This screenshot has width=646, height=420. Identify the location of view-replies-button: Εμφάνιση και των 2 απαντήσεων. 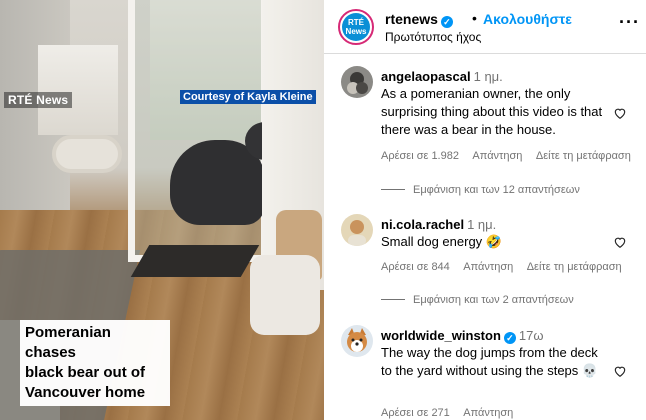
(477, 300).